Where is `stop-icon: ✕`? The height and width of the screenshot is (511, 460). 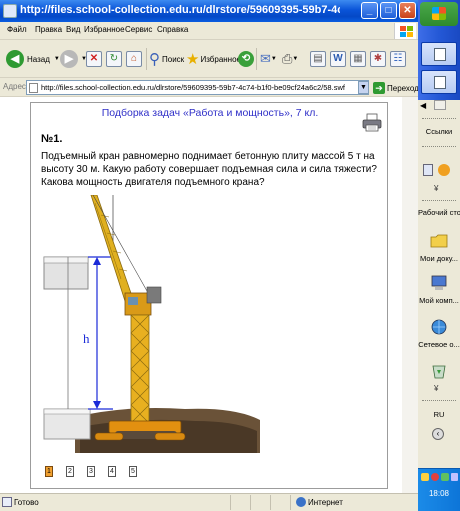
stop-icon: ✕ is located at coordinates (94, 59).